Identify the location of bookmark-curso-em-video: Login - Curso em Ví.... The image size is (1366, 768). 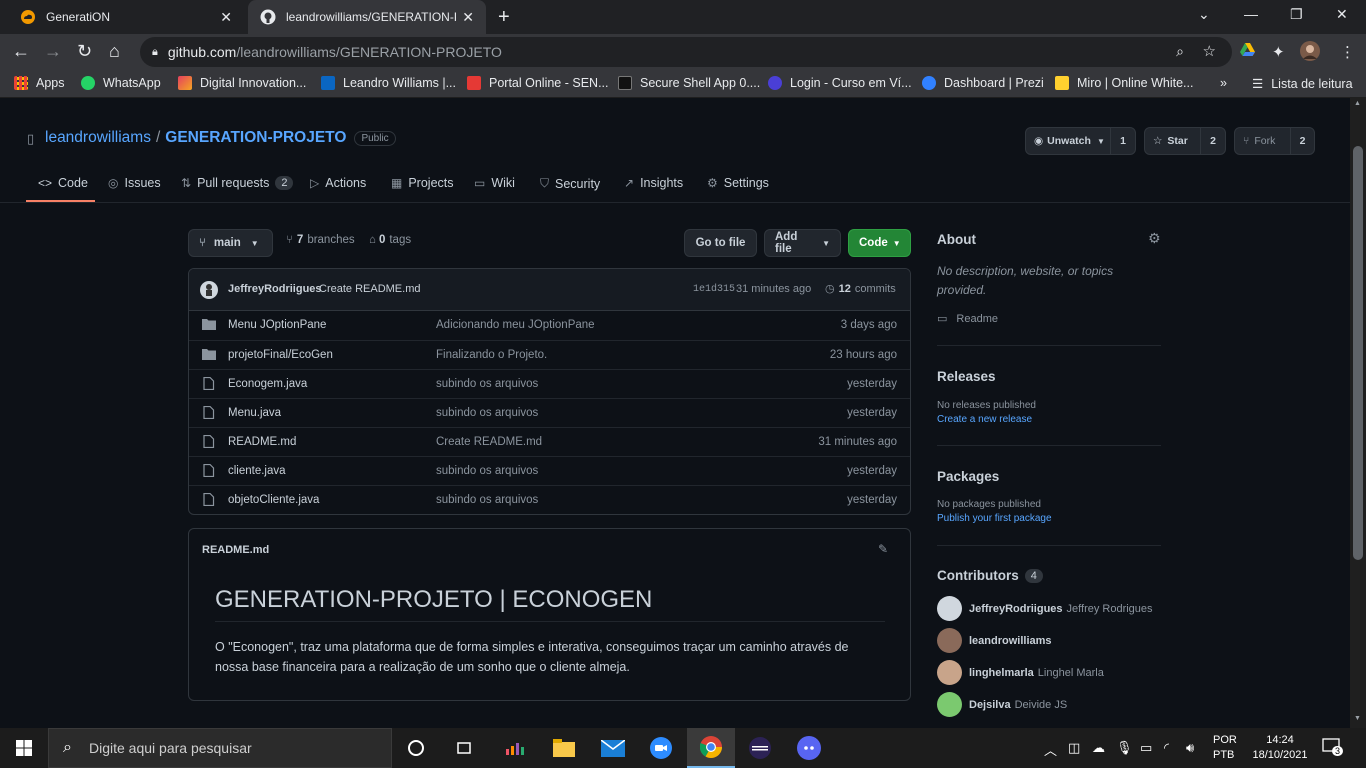
(840, 83).